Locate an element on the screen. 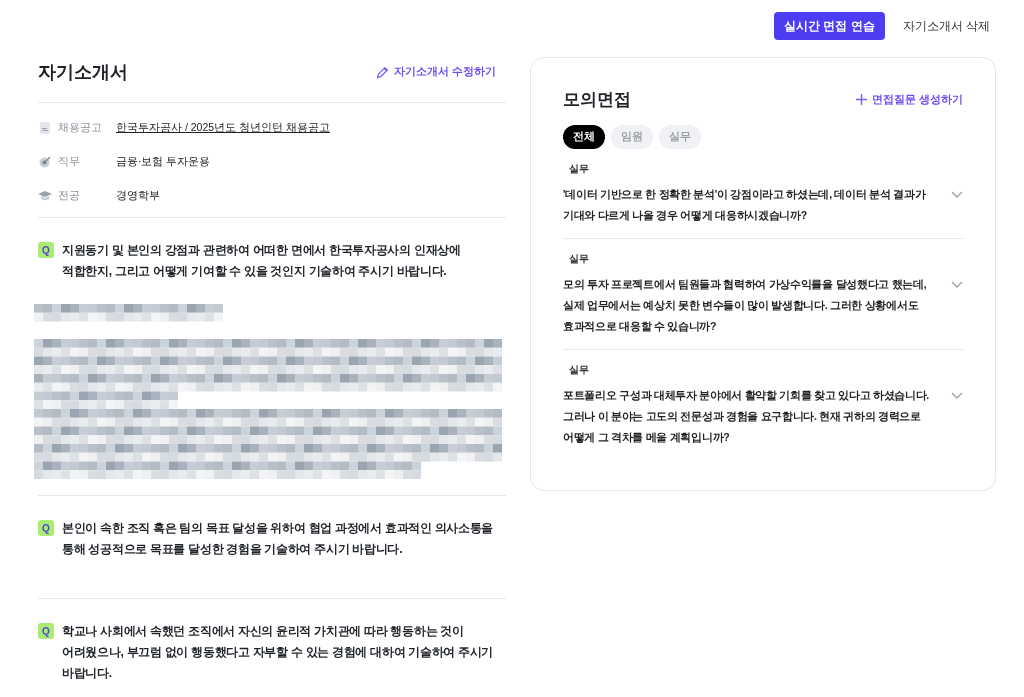 The width and height of the screenshot is (1024, 697). interview-question: 포트폴리오 구성과 대체투자 분야에서 활약할 기회를 찾고 있다고 하셨습니다. 그러나 이 분야는 고도의 전문성과 경험을 요구합니다. 현재 귀하의 경력으로 어떻게 그 격차를 메울 계획입니까? is located at coordinates (746, 416).